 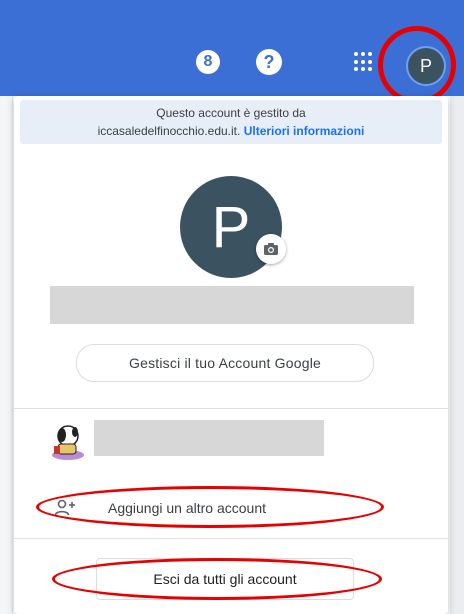 What do you see at coordinates (271, 249) in the screenshot?
I see `camera-icon` at bounding box center [271, 249].